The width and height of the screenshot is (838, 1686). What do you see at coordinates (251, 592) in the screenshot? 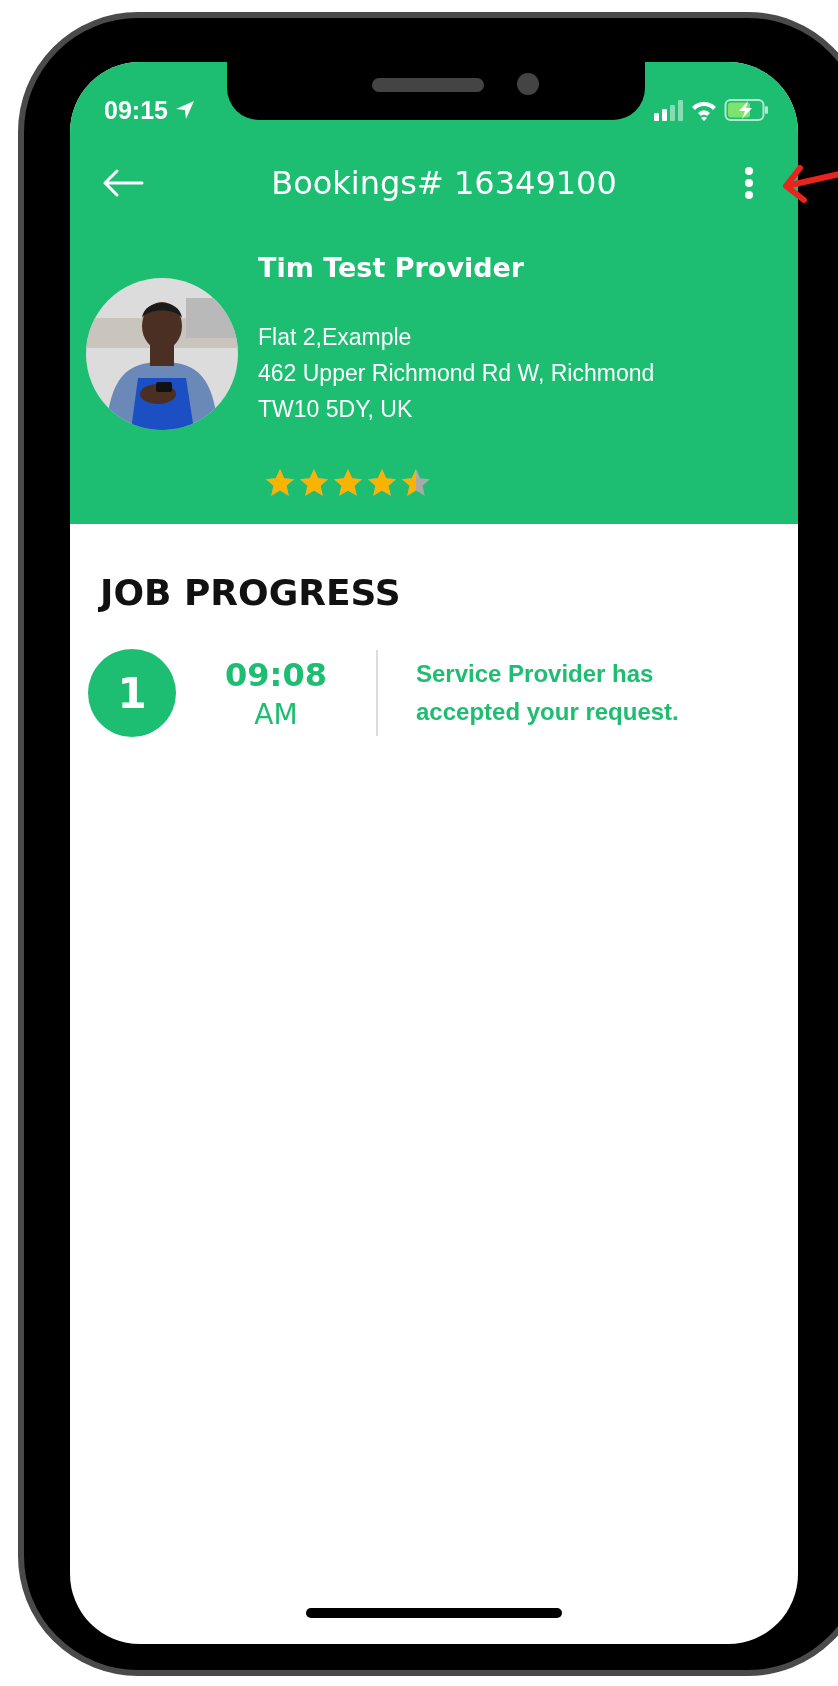
I see `section-title: JOB PROGRESS` at bounding box center [251, 592].